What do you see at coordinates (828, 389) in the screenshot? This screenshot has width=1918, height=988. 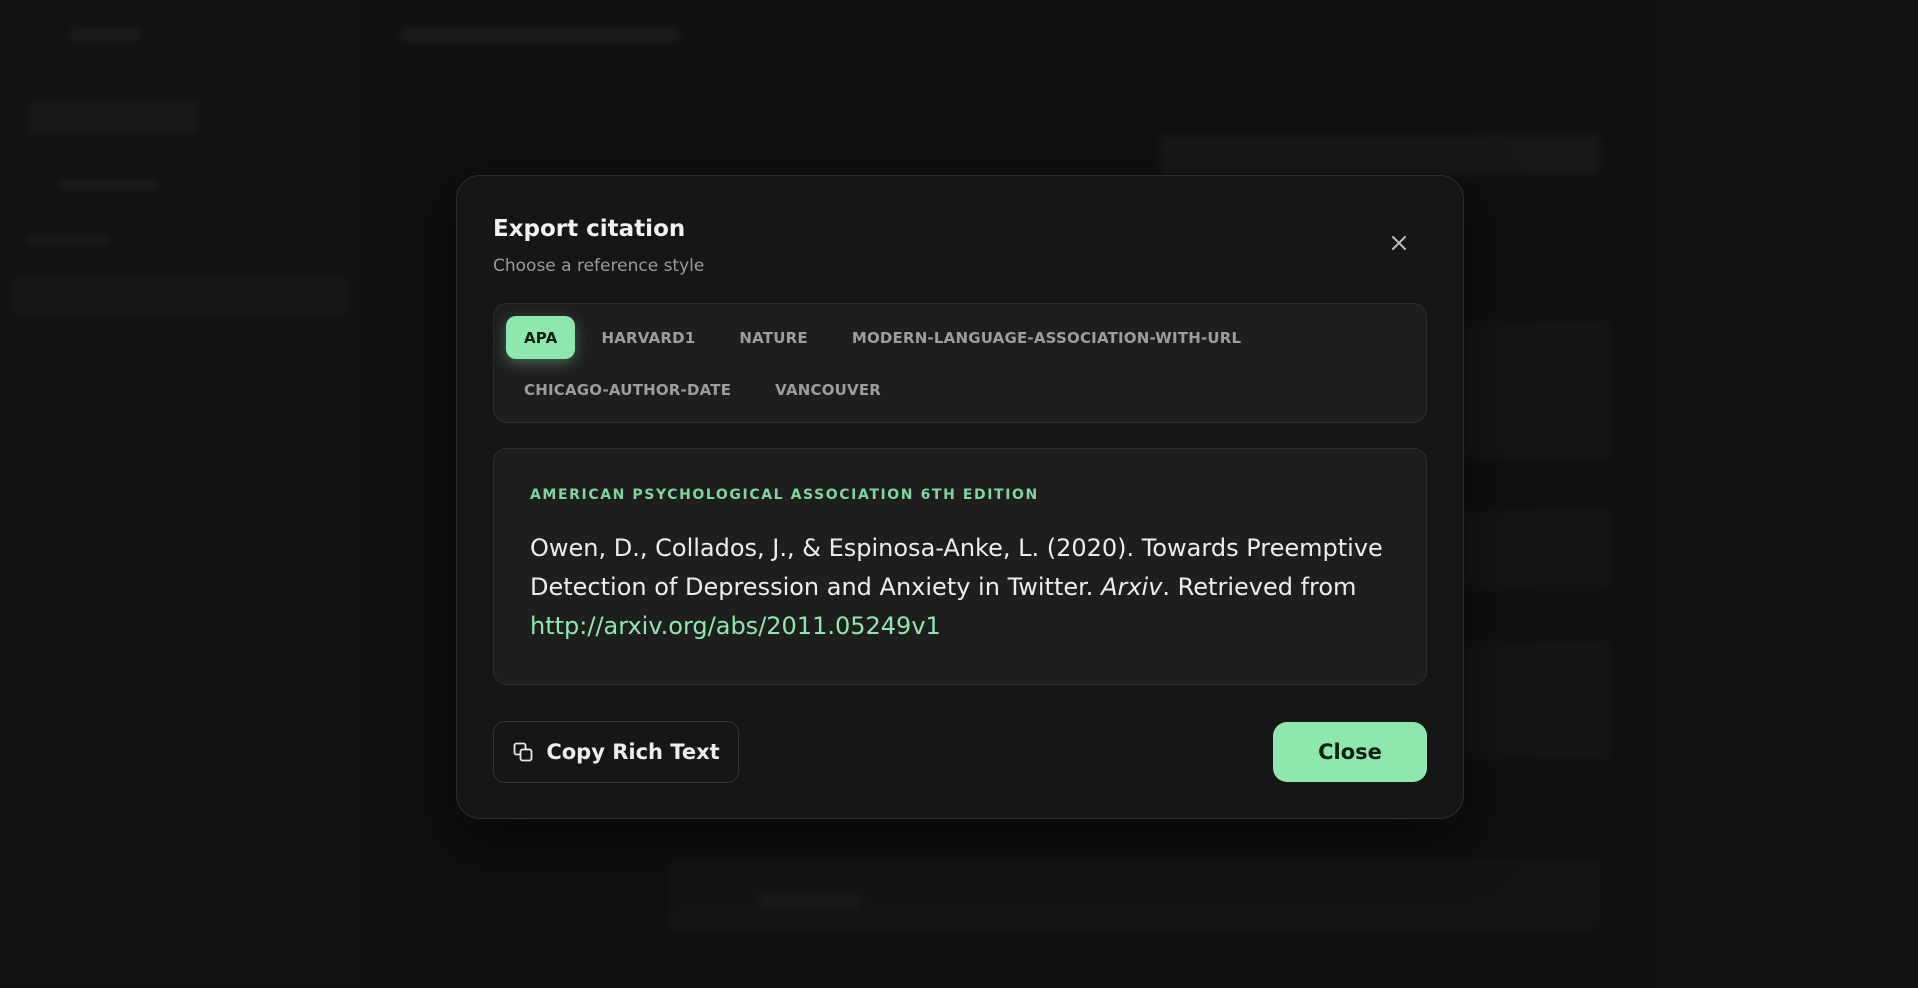 I see `style-tab-vancouver: VANCOUVER` at bounding box center [828, 389].